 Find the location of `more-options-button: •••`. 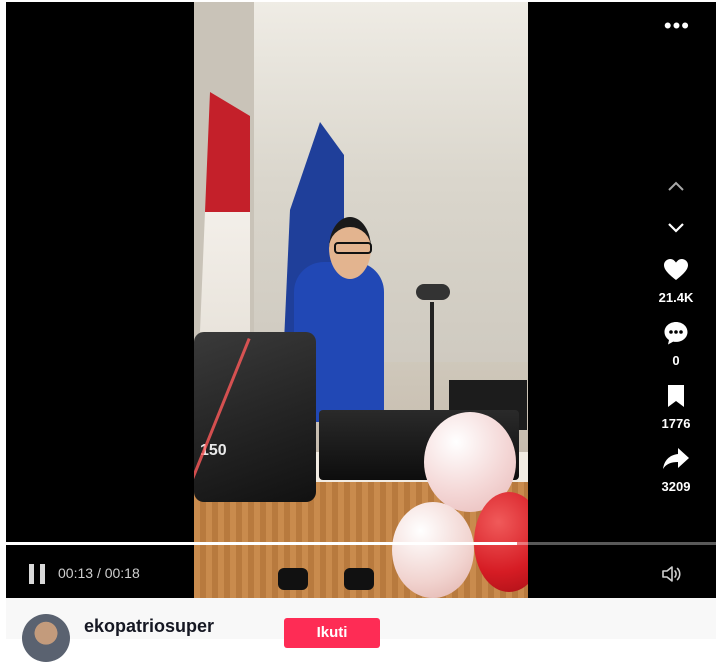

more-options-button: ••• is located at coordinates (676, 25).